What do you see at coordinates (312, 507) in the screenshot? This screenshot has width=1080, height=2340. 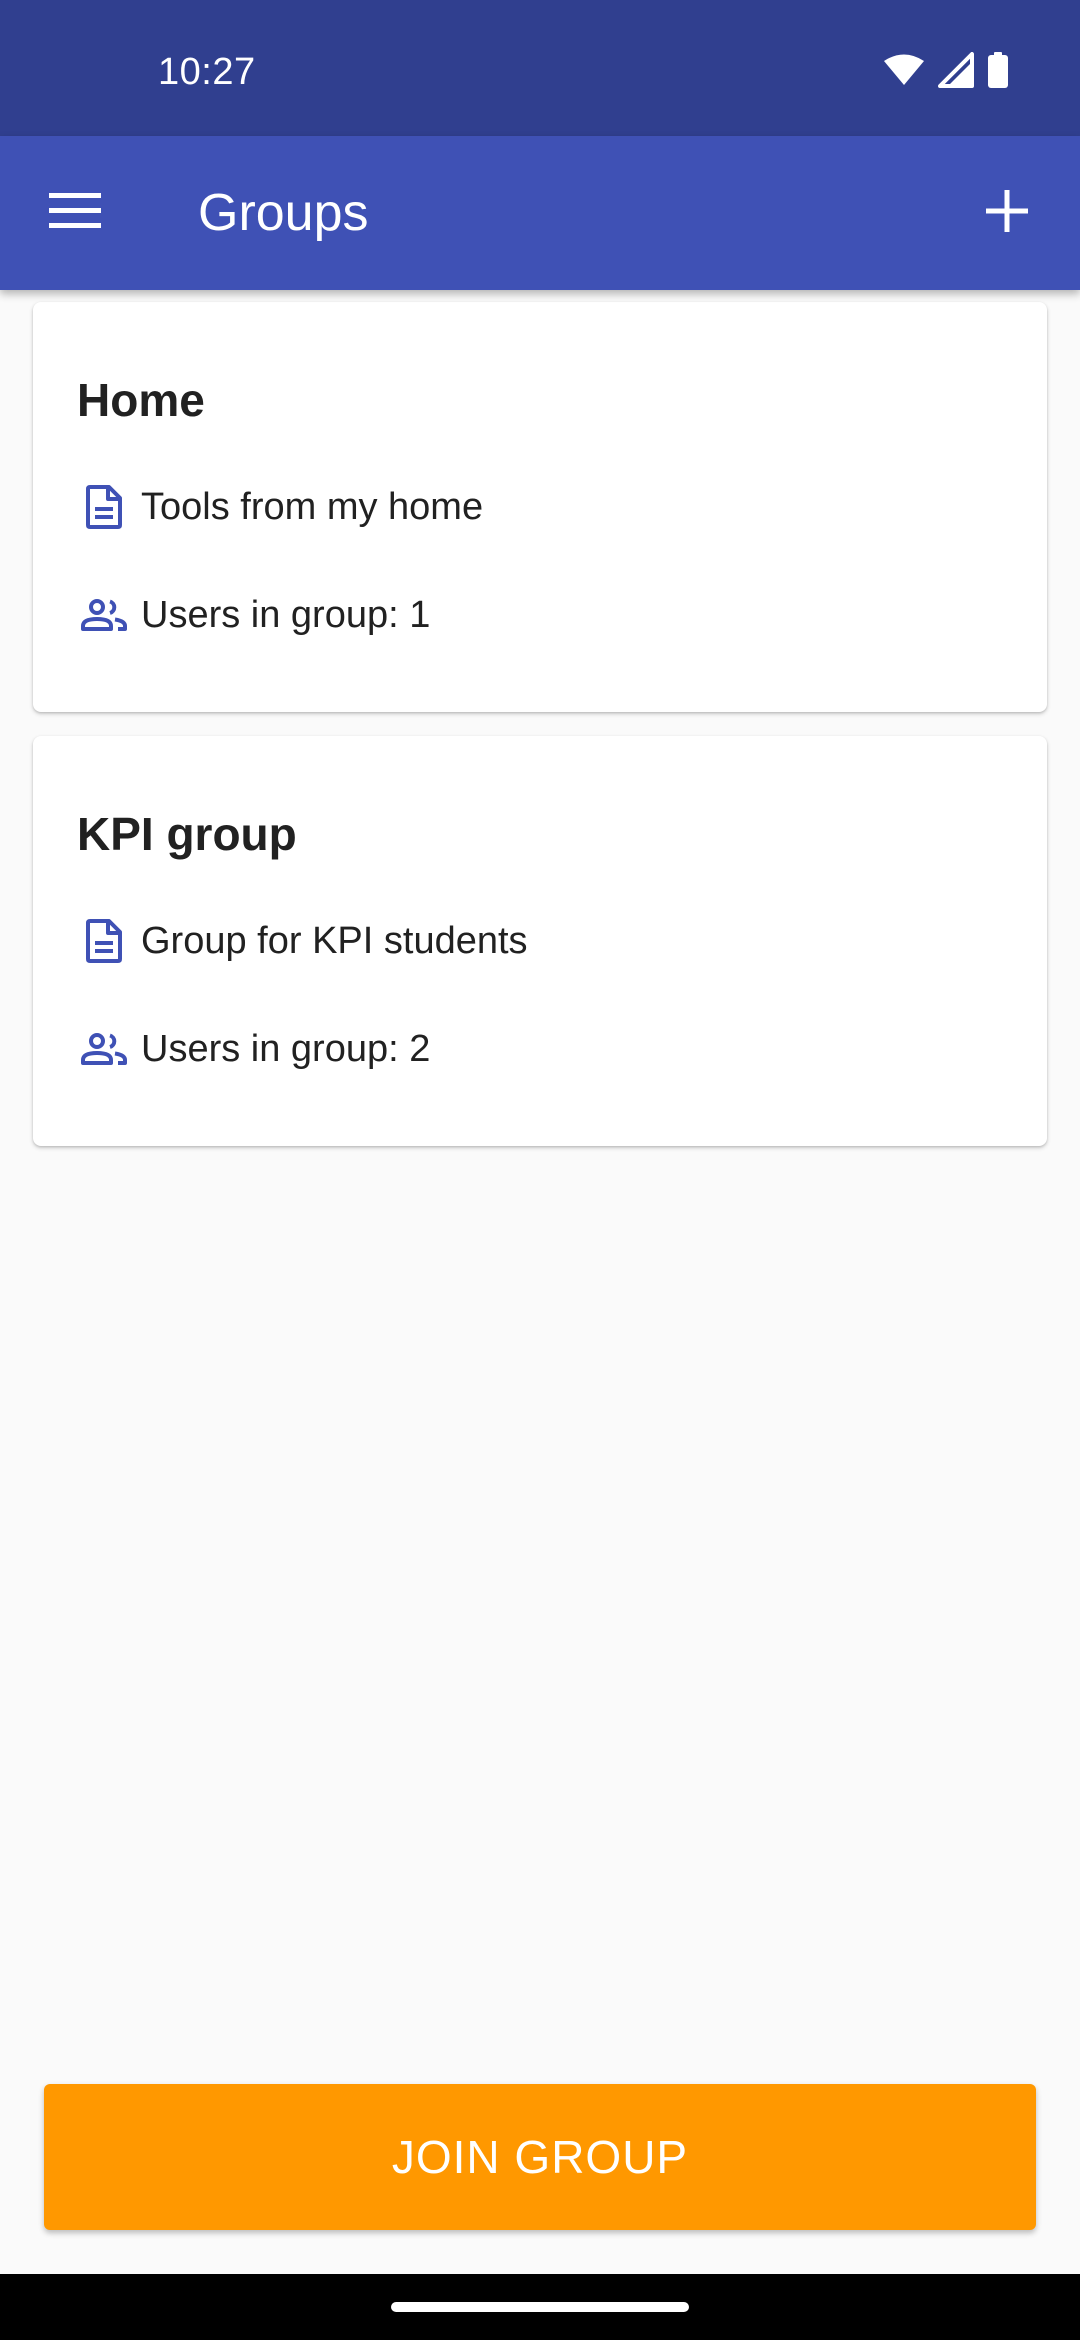 I see `group-description: Tools from my home` at bounding box center [312, 507].